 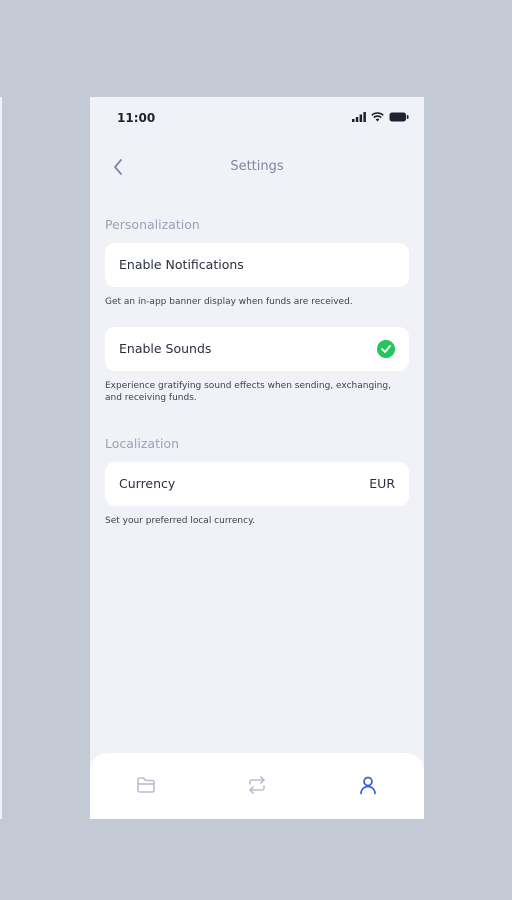 What do you see at coordinates (147, 483) in the screenshot?
I see `currency-label: Currency` at bounding box center [147, 483].